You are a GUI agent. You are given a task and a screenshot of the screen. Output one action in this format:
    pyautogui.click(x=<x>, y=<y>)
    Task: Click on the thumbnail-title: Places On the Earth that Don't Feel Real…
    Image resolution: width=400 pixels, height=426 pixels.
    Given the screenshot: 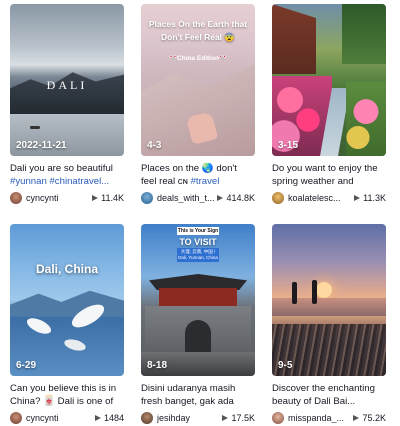 What is the action you would take?
    pyautogui.click(x=198, y=30)
    